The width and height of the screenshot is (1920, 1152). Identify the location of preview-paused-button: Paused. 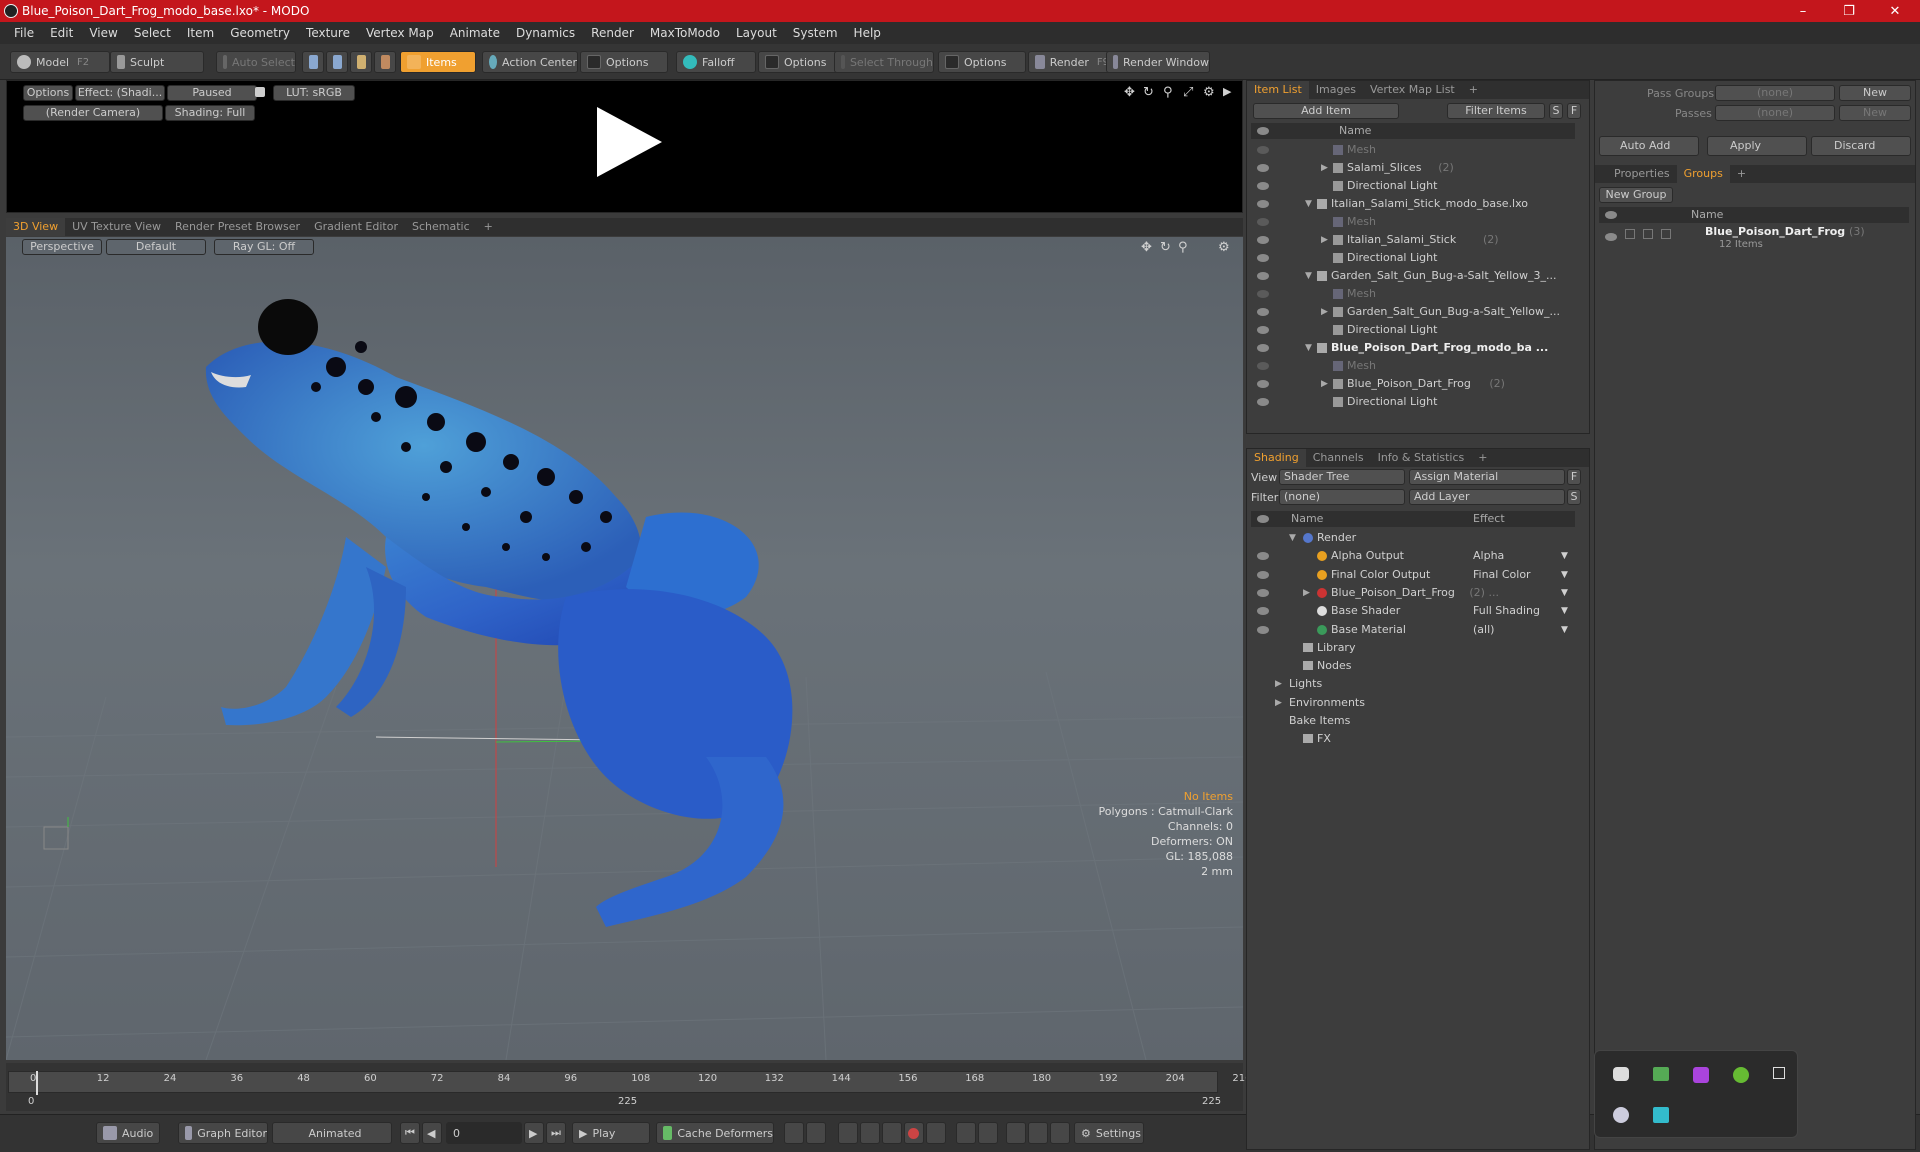
(212, 93).